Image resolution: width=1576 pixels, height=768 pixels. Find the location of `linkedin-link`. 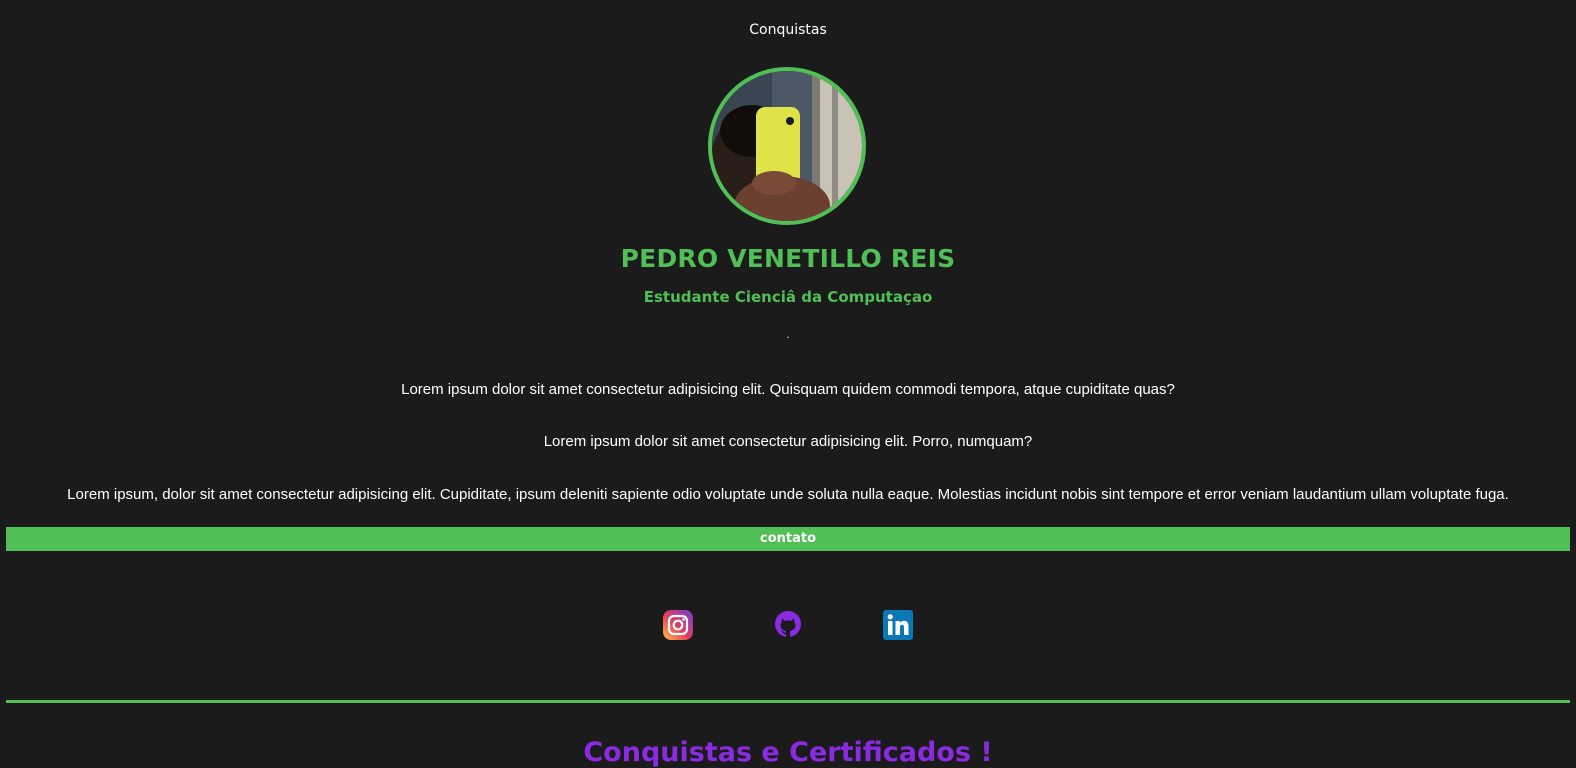

linkedin-link is located at coordinates (898, 625).